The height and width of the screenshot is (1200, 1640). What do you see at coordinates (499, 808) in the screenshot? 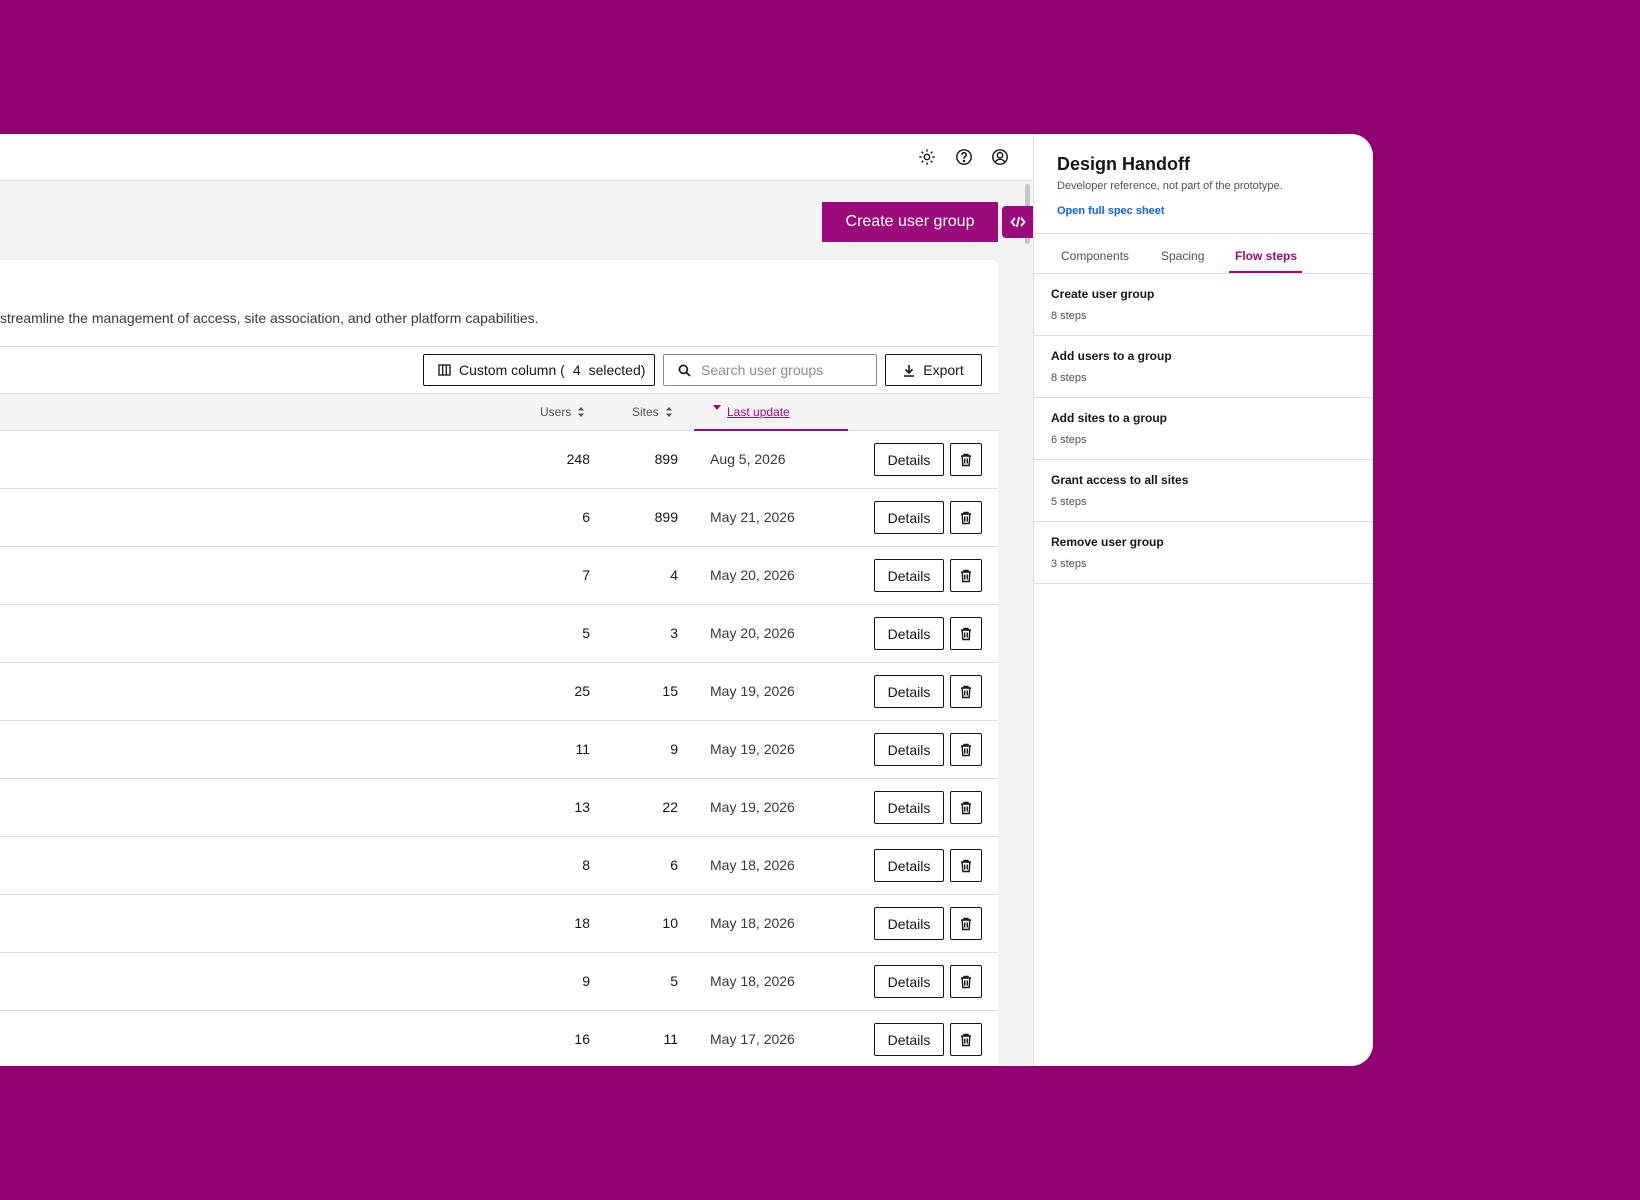
I see `table-row: 13 22 May 19, 2026 Details` at bounding box center [499, 808].